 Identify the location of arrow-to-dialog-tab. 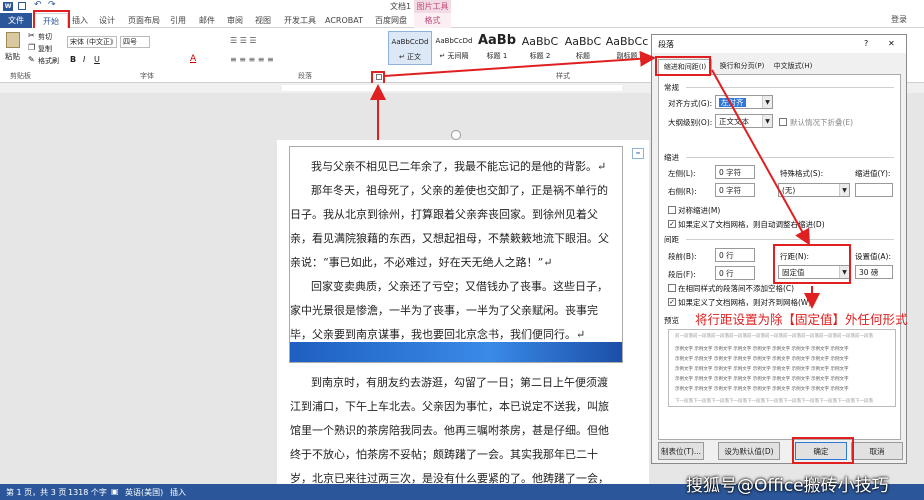
(519, 63).